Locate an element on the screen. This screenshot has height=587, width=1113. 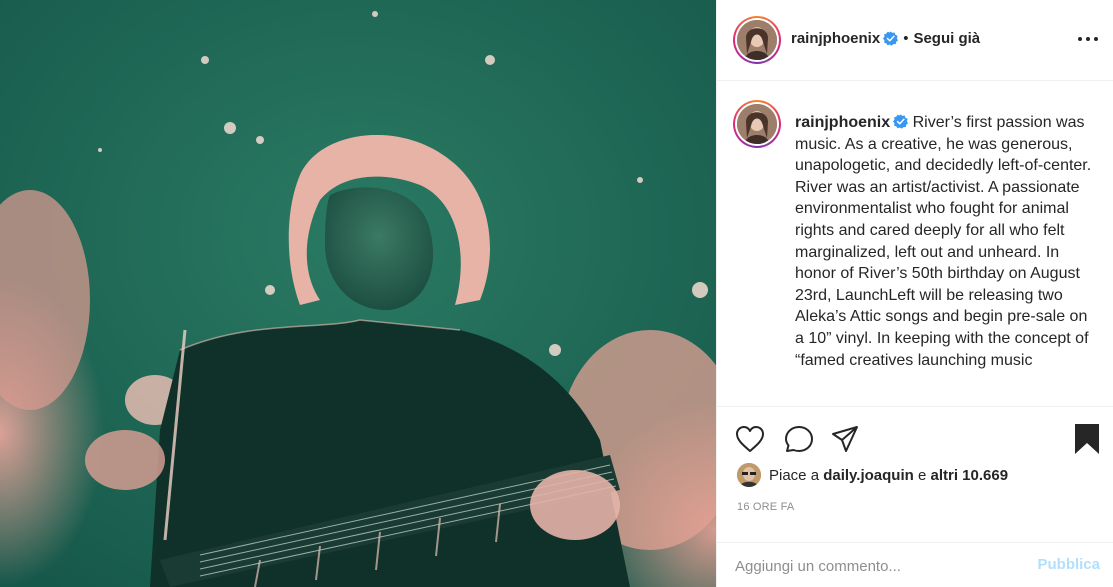
author-avatar is located at coordinates (757, 40).